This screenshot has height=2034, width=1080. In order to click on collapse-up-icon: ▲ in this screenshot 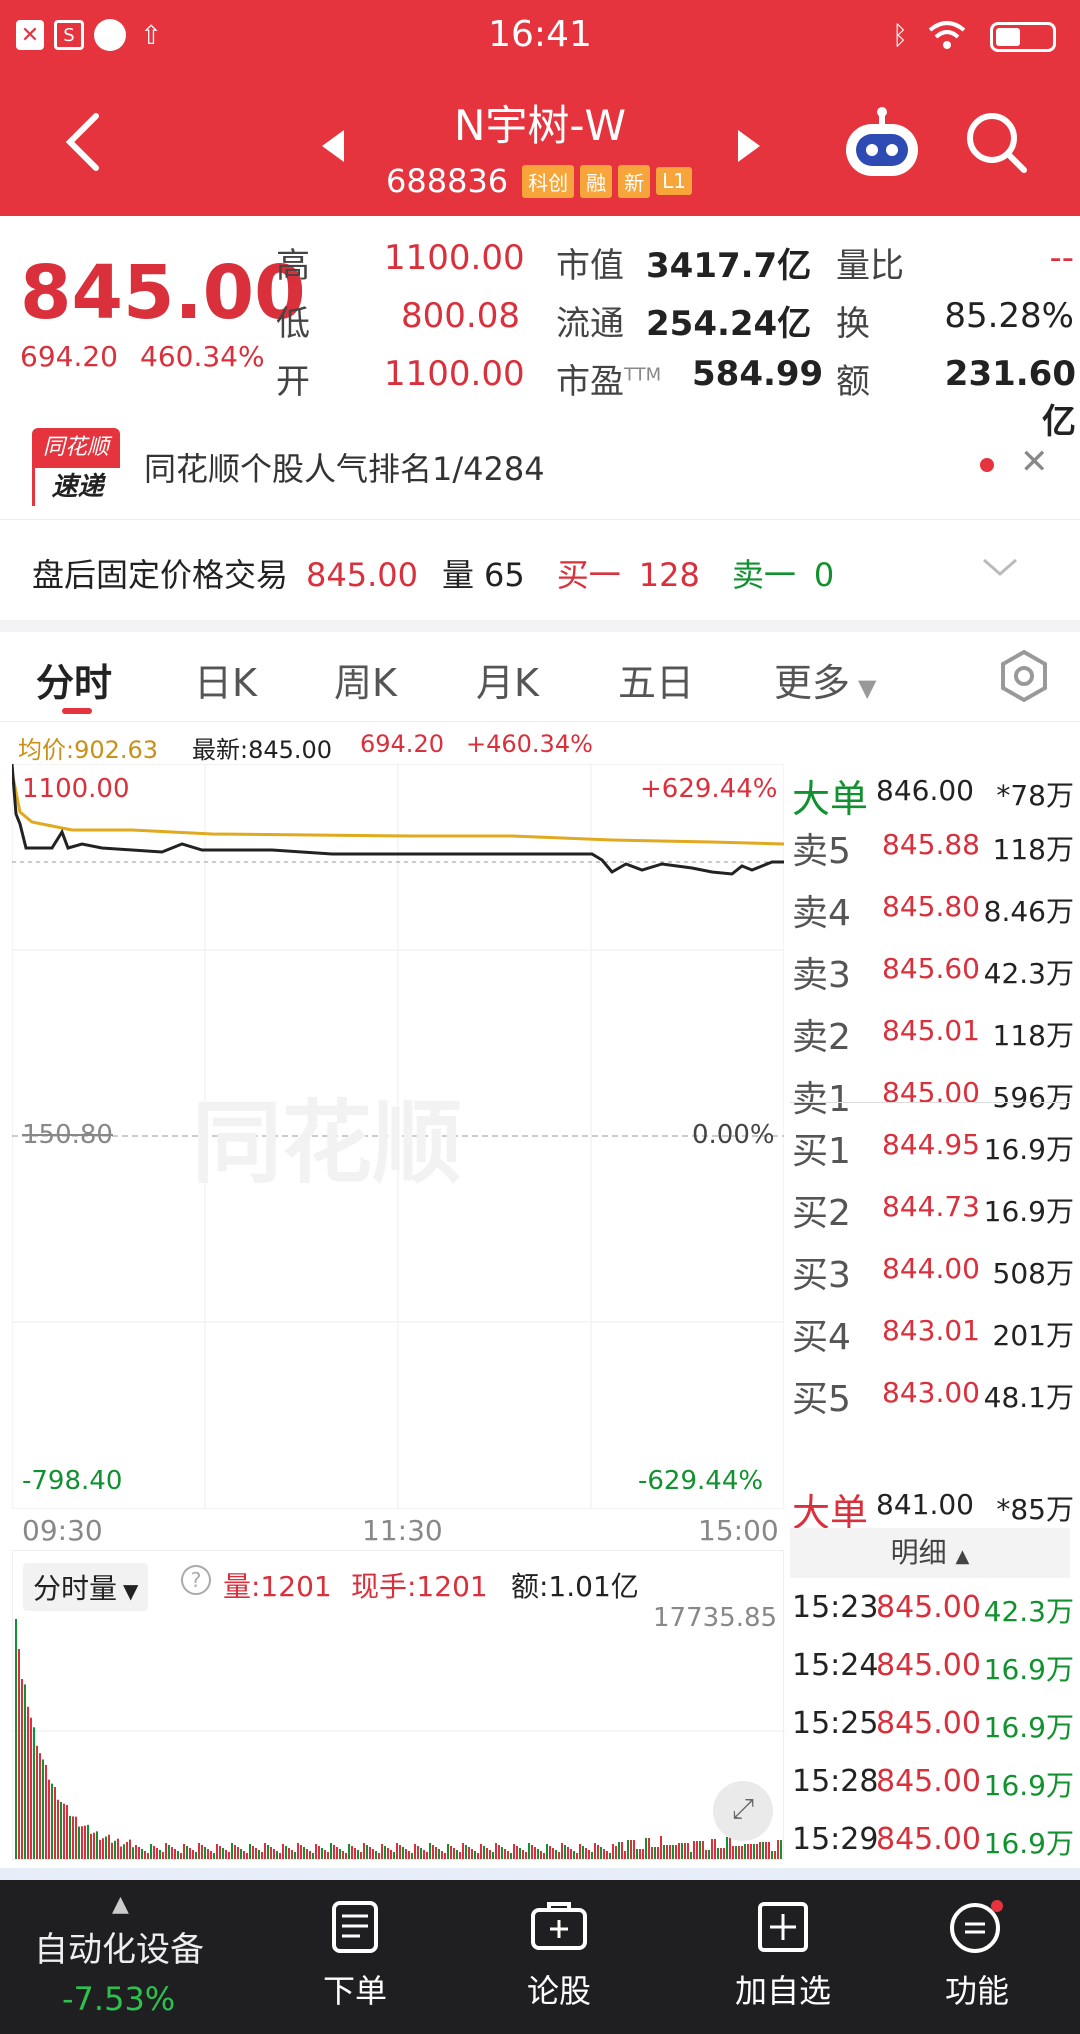, I will do `click(120, 1904)`.